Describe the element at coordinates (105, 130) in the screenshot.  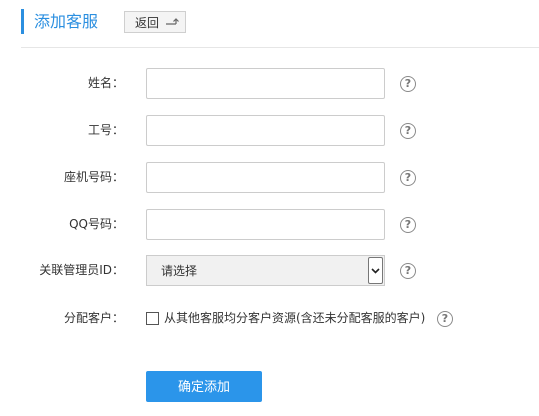
I see `employee-id-label: 工号：` at that location.